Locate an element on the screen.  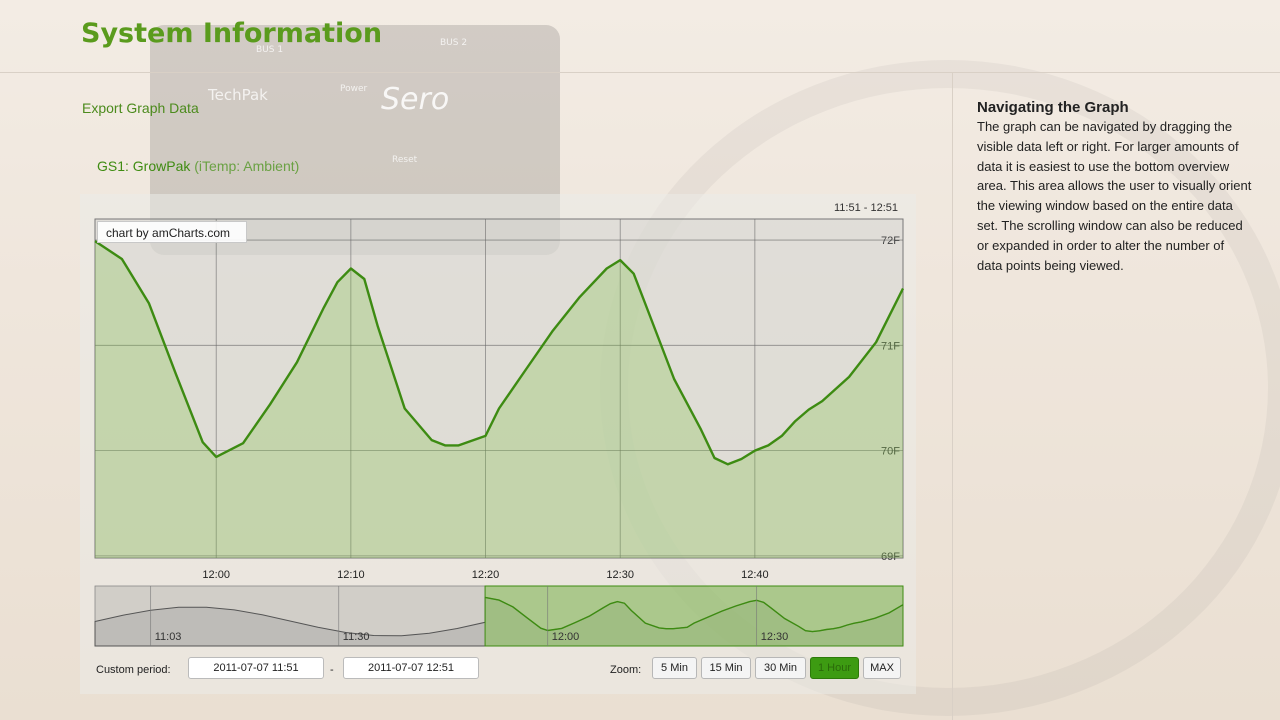
end-date-input is located at coordinates (411, 668).